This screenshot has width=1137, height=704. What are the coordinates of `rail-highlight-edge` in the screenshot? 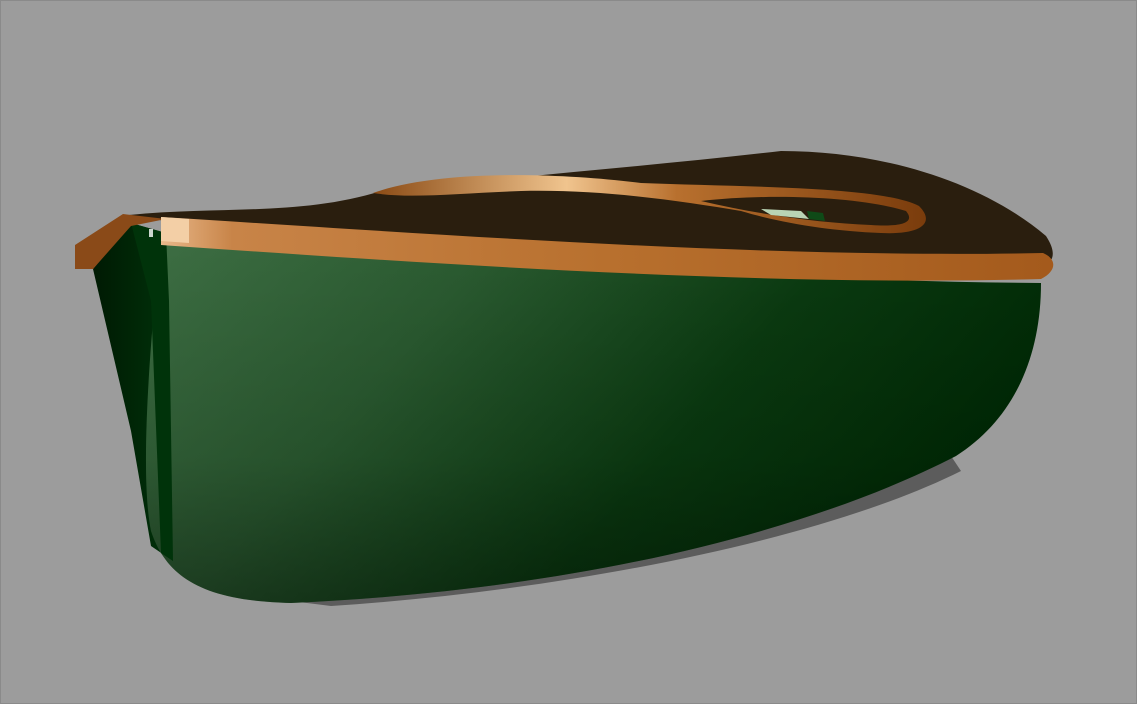 It's located at (151, 233).